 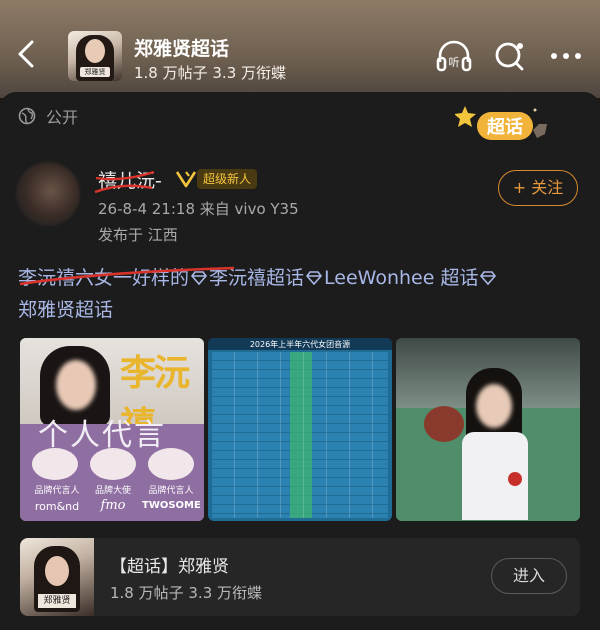 What do you see at coordinates (48, 194) in the screenshot?
I see `author-avatar` at bounding box center [48, 194].